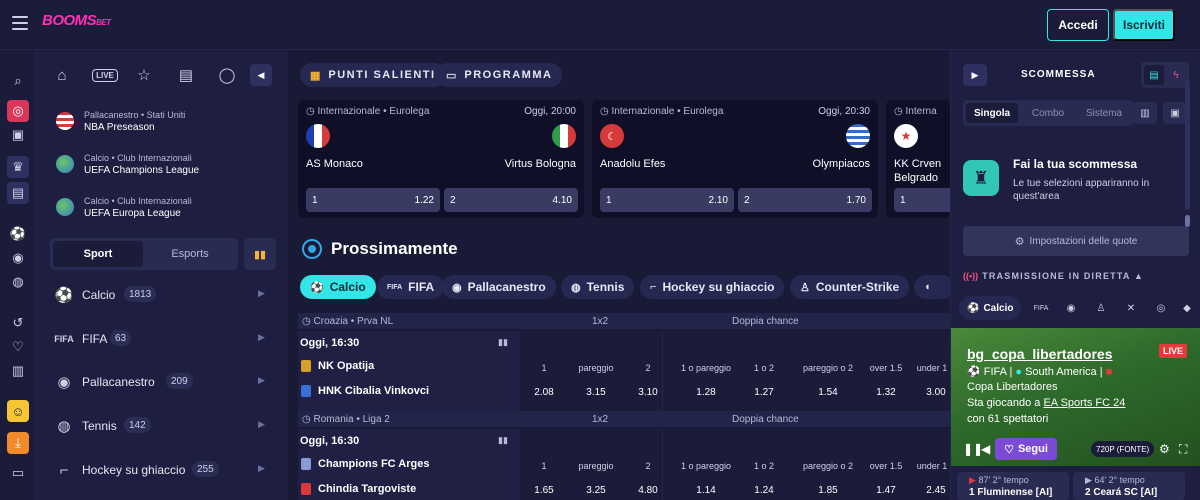 The image size is (1200, 500). I want to click on shop-icon: ▤, so click(18, 193).